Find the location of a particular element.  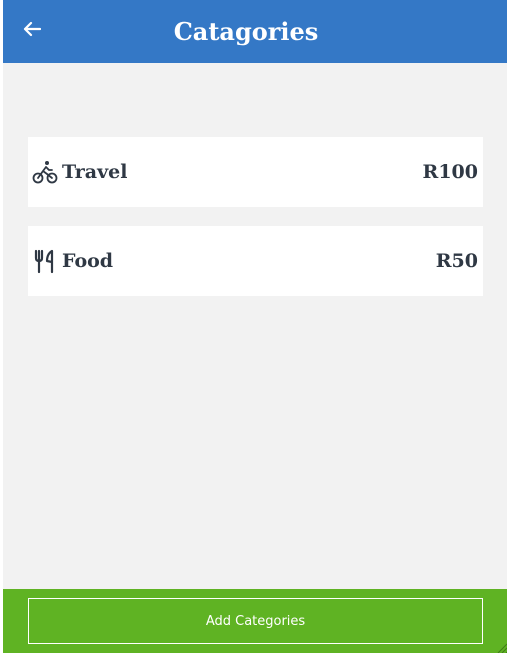

footer-bar: Add Categories is located at coordinates (255, 621).